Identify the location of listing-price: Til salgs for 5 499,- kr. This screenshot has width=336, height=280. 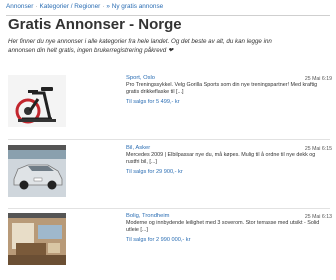
(153, 101).